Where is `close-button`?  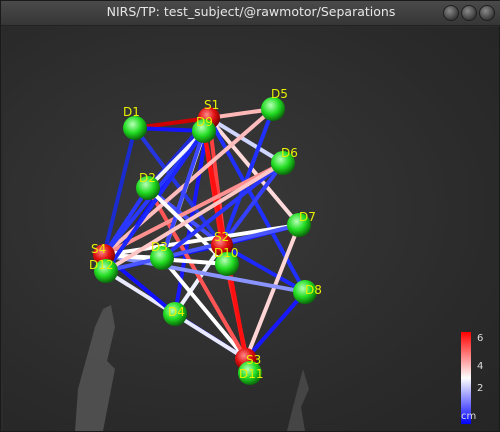 close-button is located at coordinates (487, 13).